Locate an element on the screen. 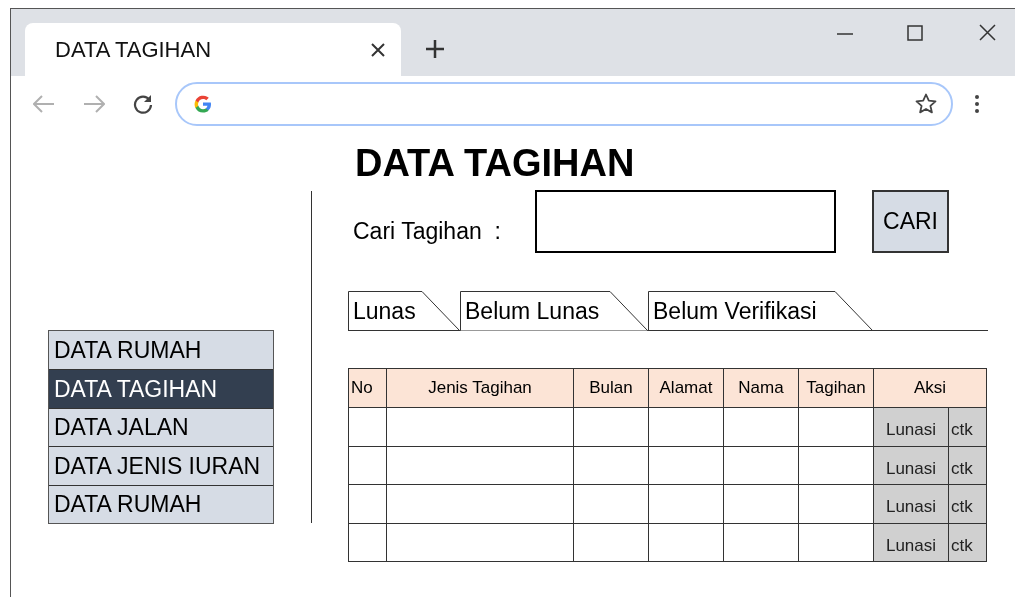  column-header: No is located at coordinates (367, 388).